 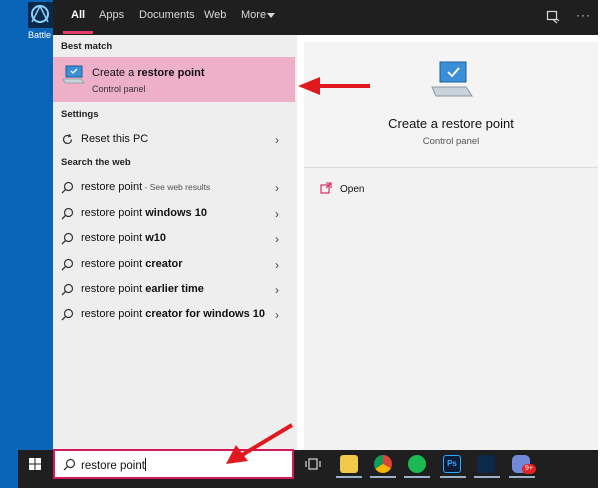 I want to click on tab-all: All, so click(x=78, y=17).